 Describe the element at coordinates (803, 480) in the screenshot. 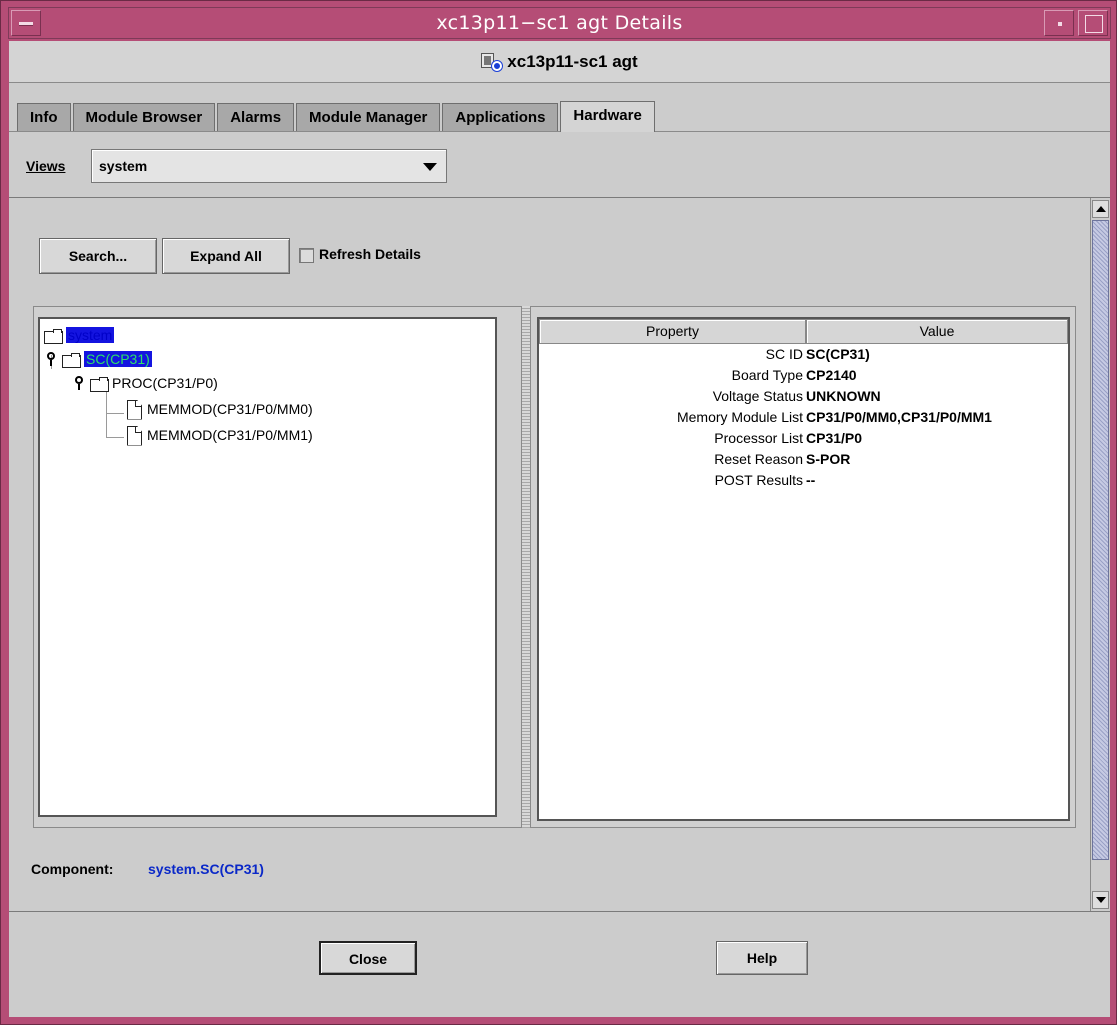

I see `table-row: POST Results --` at that location.